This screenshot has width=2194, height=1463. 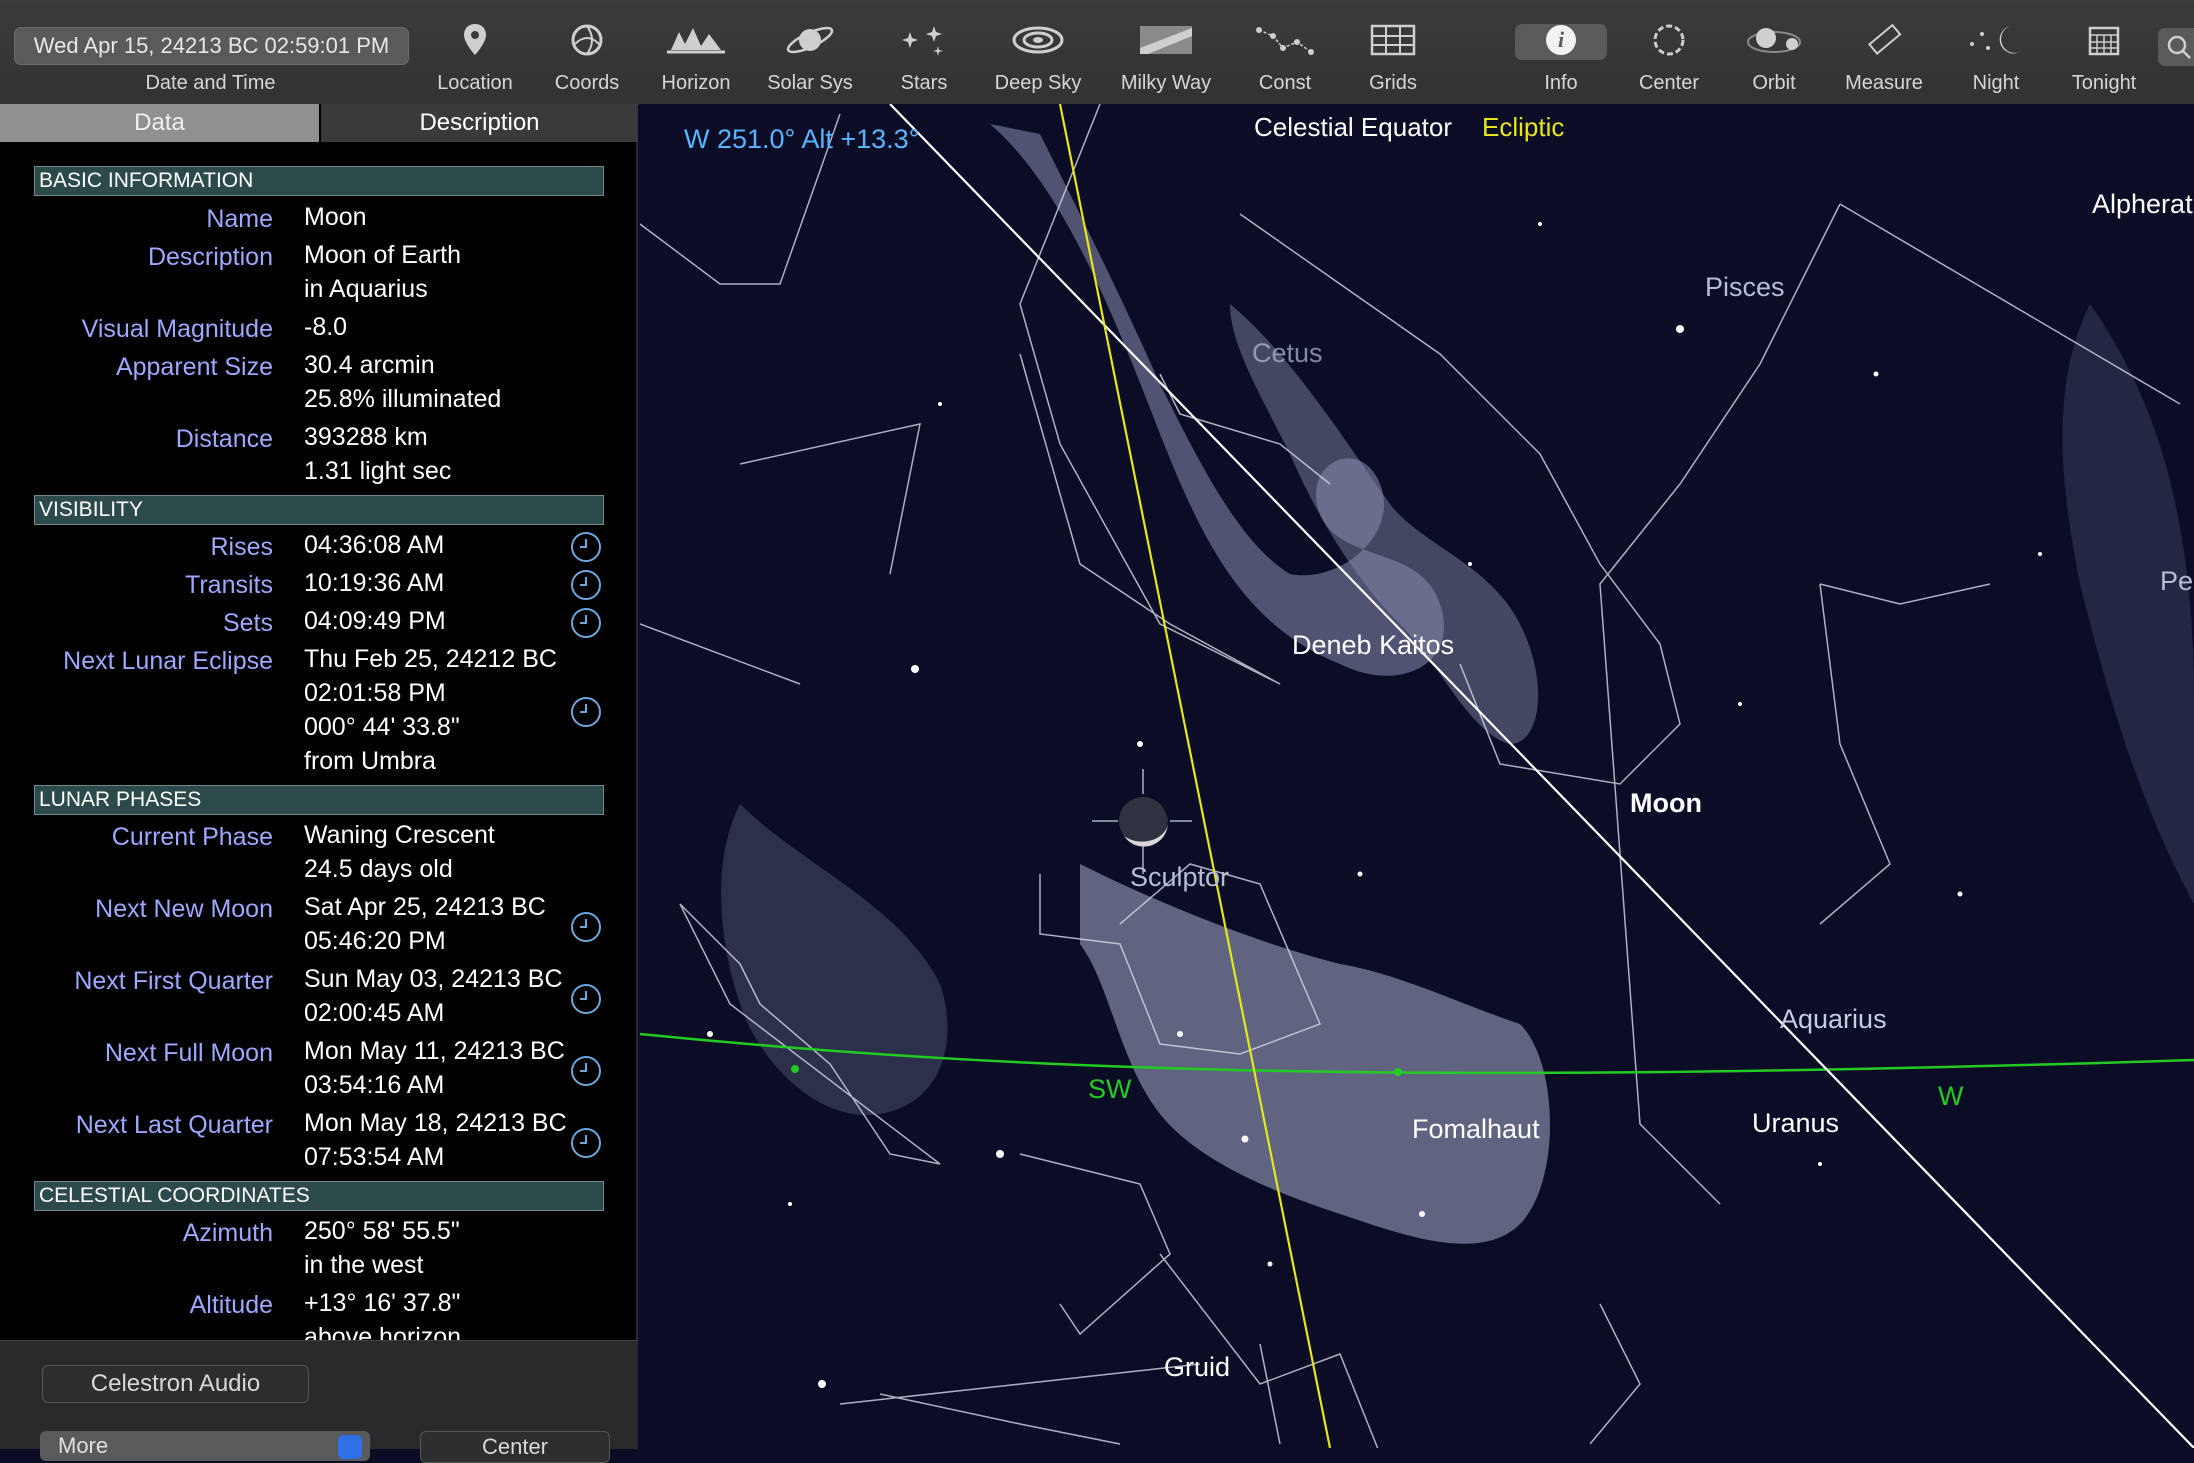 What do you see at coordinates (399, 852) in the screenshot?
I see `current-phase-value: Waning Crescent 24.5 days old` at bounding box center [399, 852].